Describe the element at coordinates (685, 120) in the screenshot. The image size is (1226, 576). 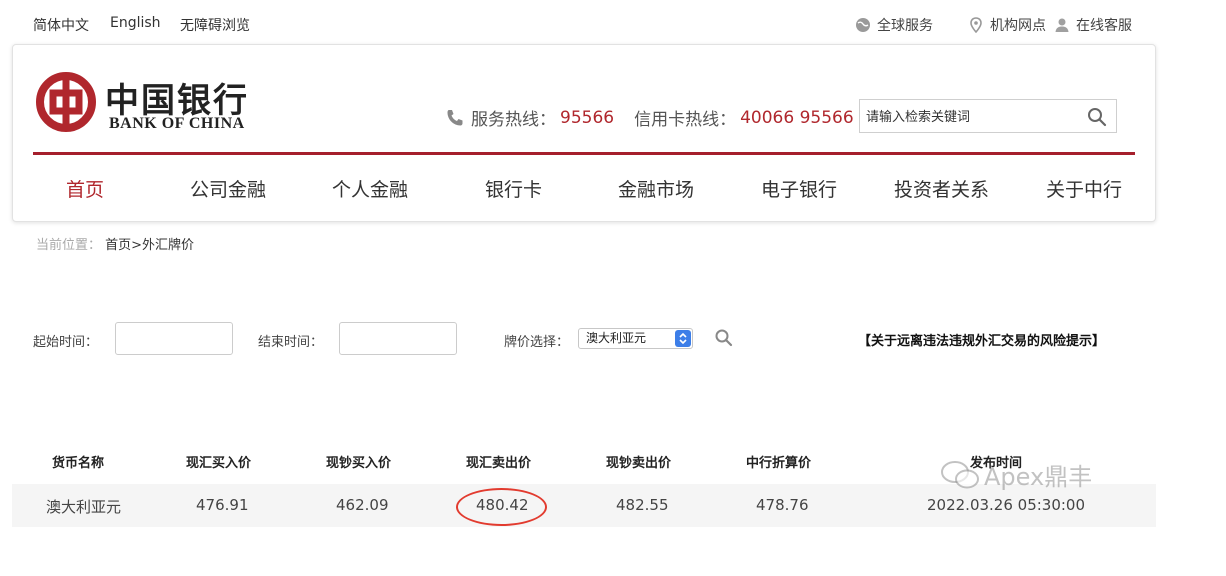
I see `card-hotline-label: 信用卡热线：` at that location.